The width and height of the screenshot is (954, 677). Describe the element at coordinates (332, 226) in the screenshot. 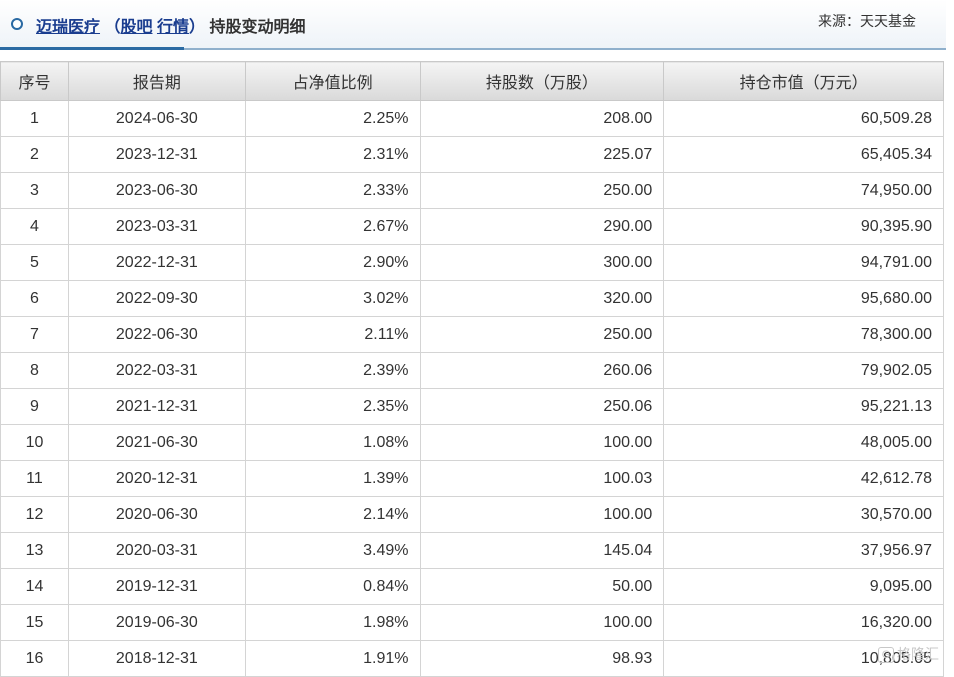

I see `col-nav-ratio-cell: 2.67%` at that location.